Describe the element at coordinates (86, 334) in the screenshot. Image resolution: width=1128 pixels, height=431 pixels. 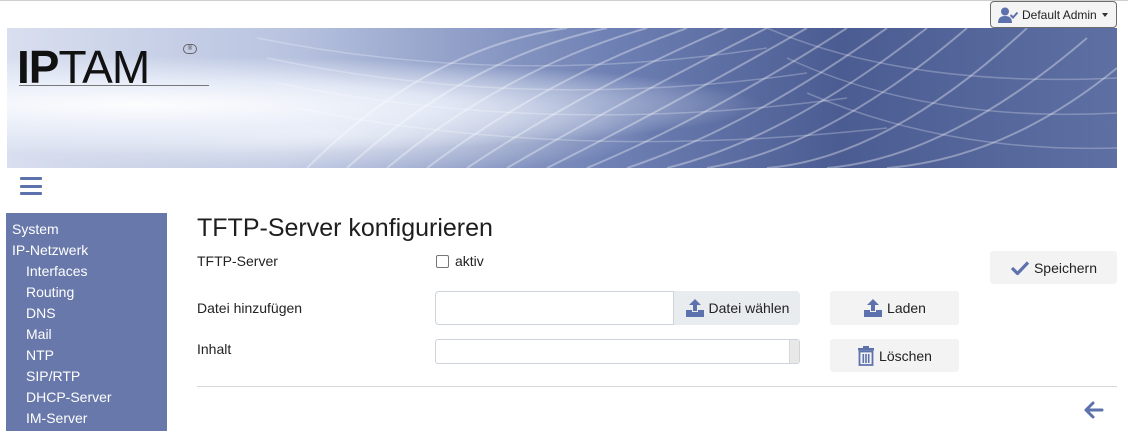
I see `sidebar-item-mail: Mail` at that location.